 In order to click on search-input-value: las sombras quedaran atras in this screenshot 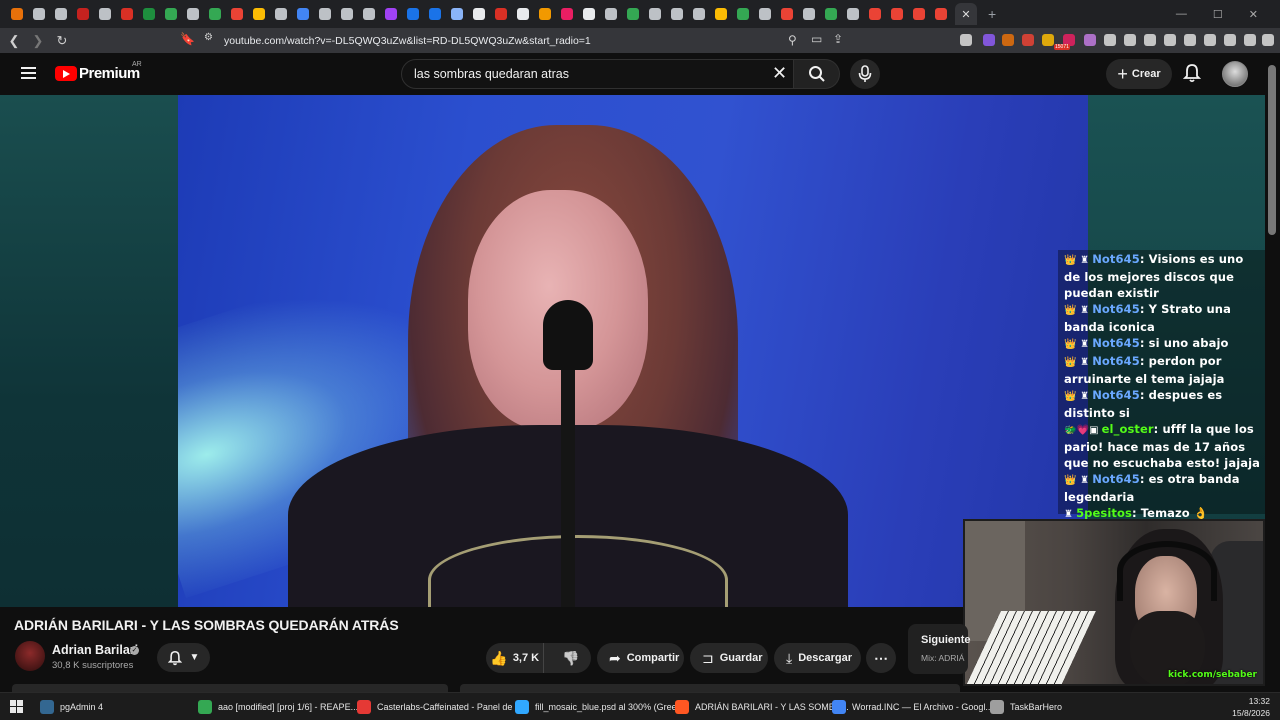, I will do `click(491, 74)`.